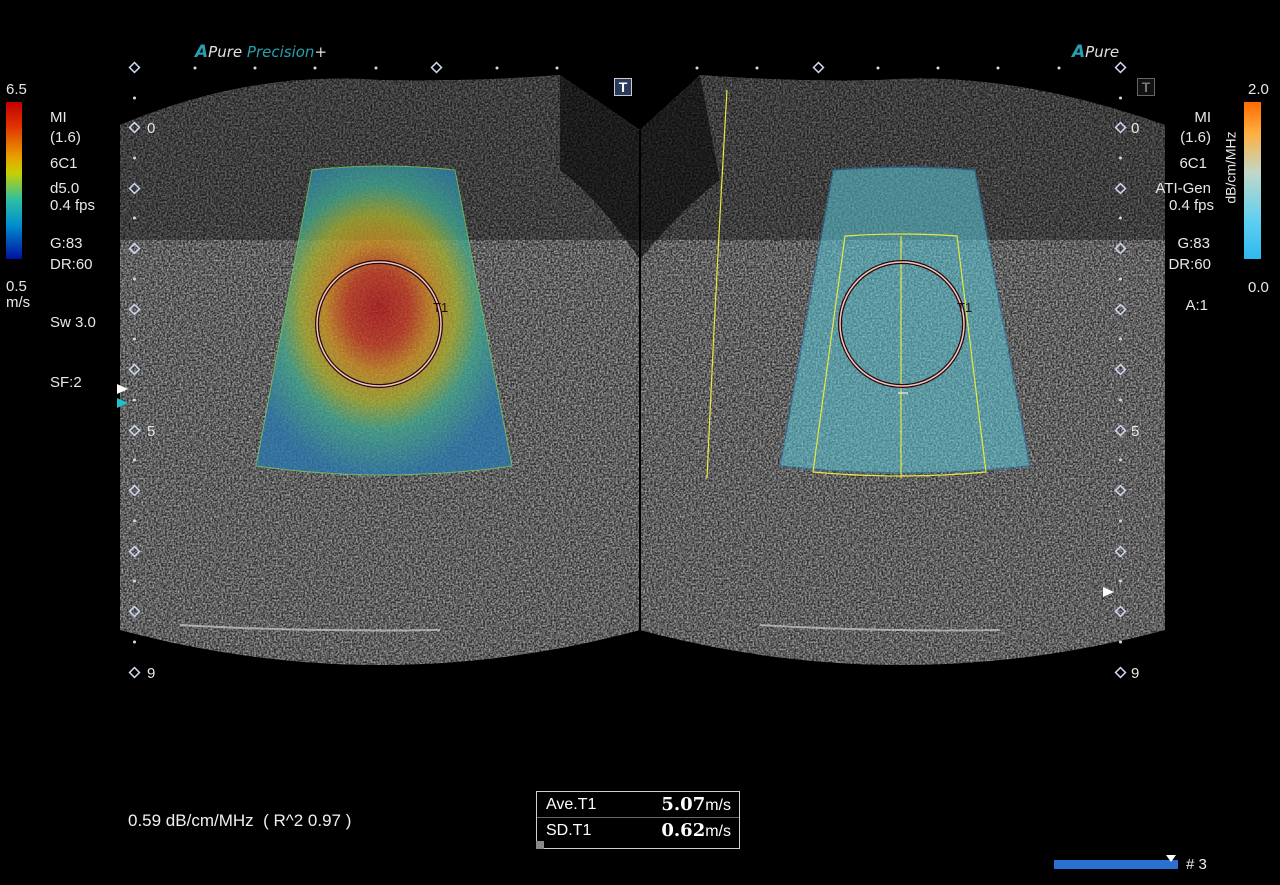 This screenshot has height=885, width=1280. I want to click on right-logo: APure, so click(1096, 52).